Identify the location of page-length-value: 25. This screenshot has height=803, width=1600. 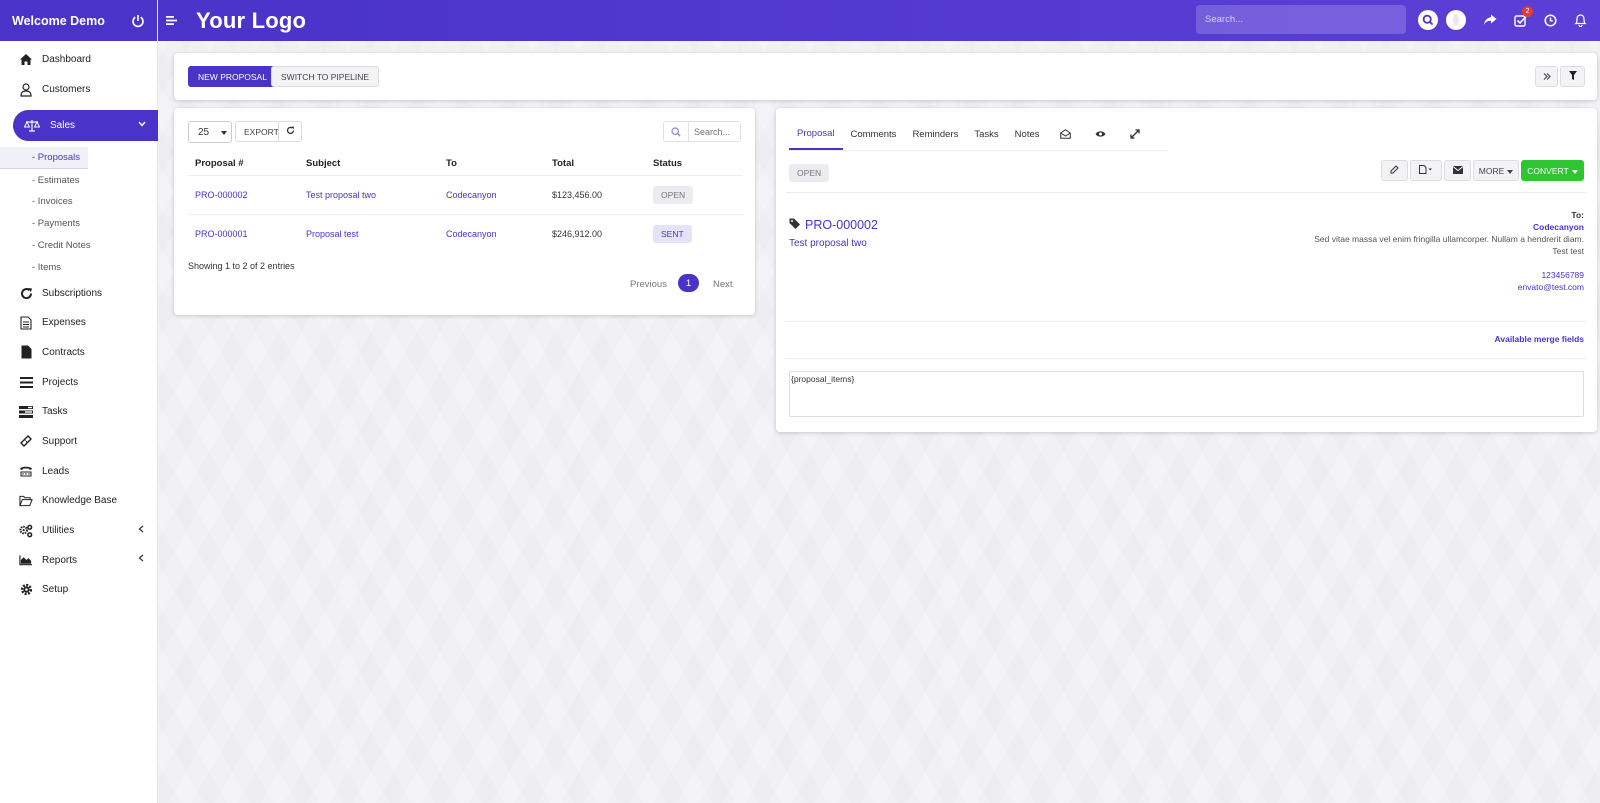
(204, 132).